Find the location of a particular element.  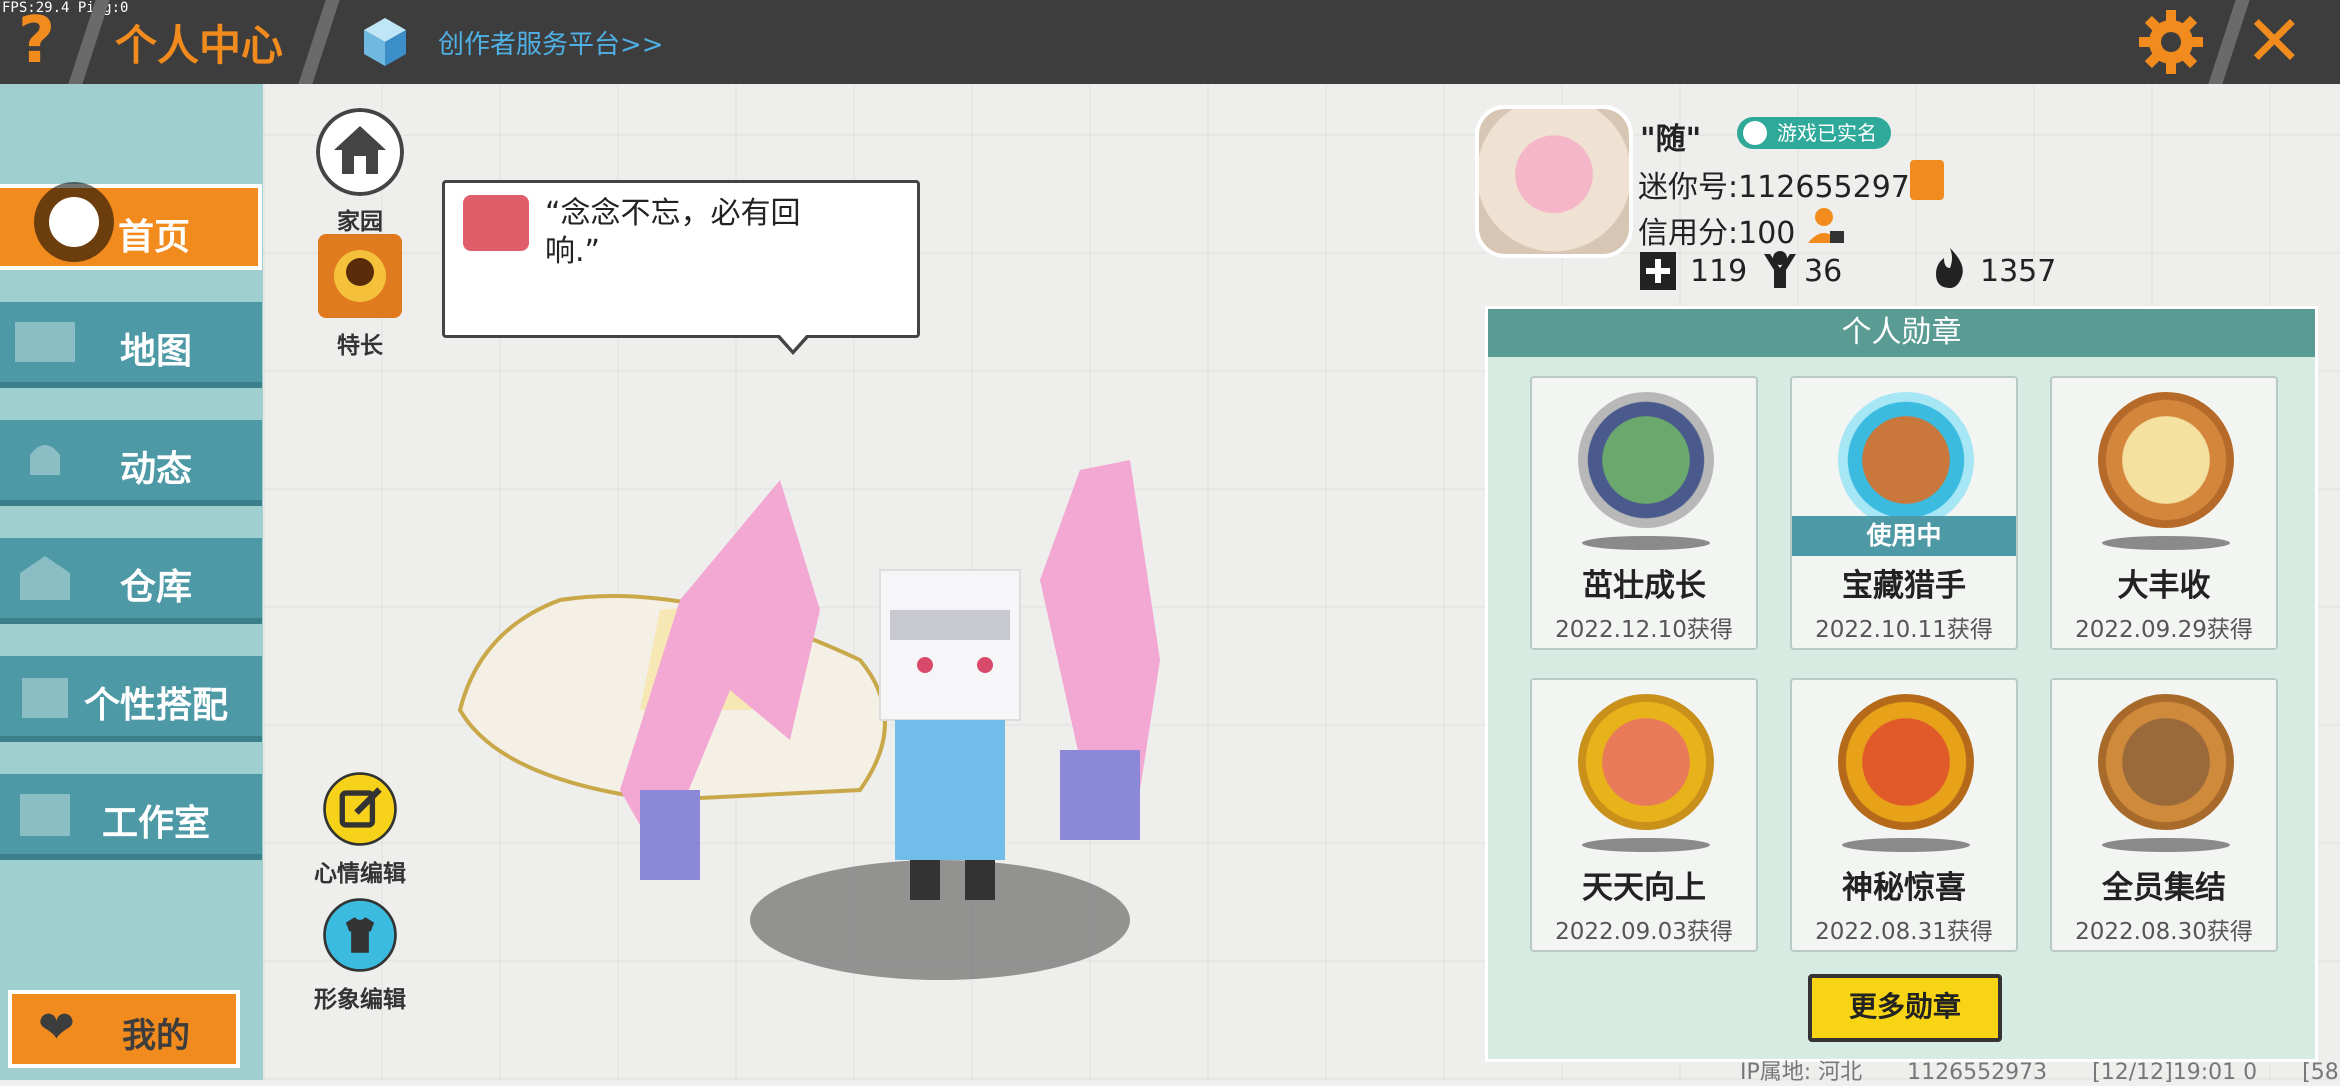

specialty-caption: 特长 is located at coordinates (360, 346).